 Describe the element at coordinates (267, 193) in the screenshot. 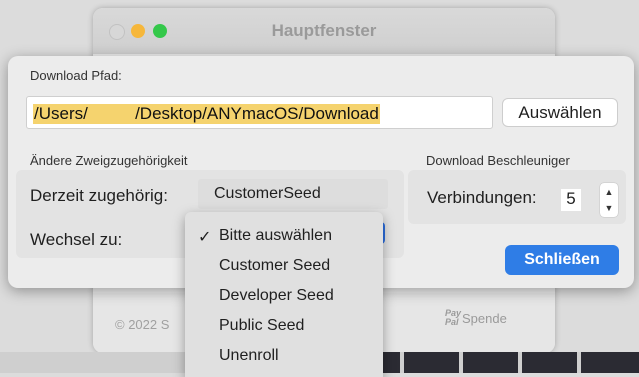

I see `current-seed-value: CustomerSeed` at that location.